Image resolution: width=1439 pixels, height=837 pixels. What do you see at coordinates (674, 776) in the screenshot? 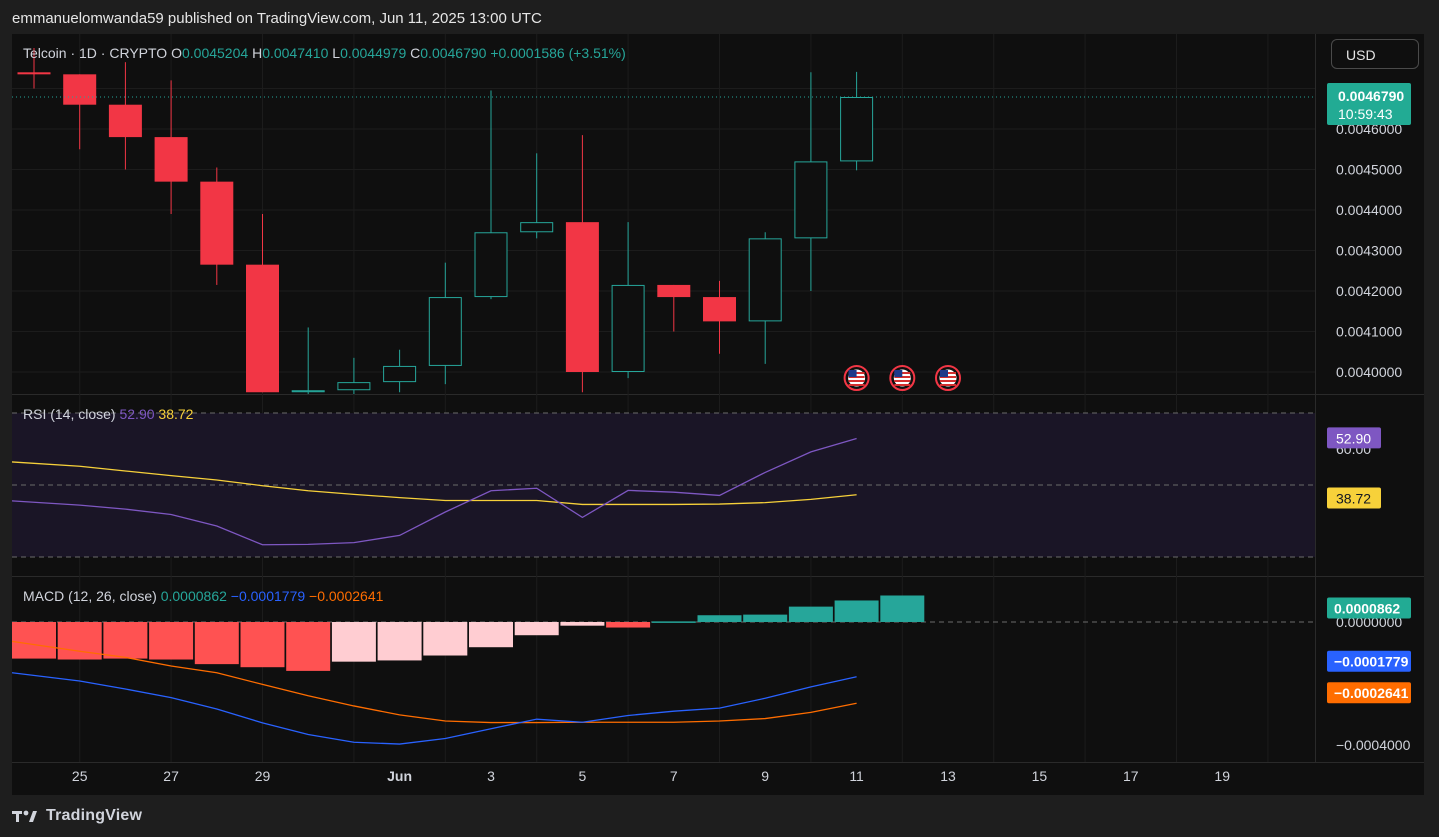
I see `x-tick-label: 7` at bounding box center [674, 776].